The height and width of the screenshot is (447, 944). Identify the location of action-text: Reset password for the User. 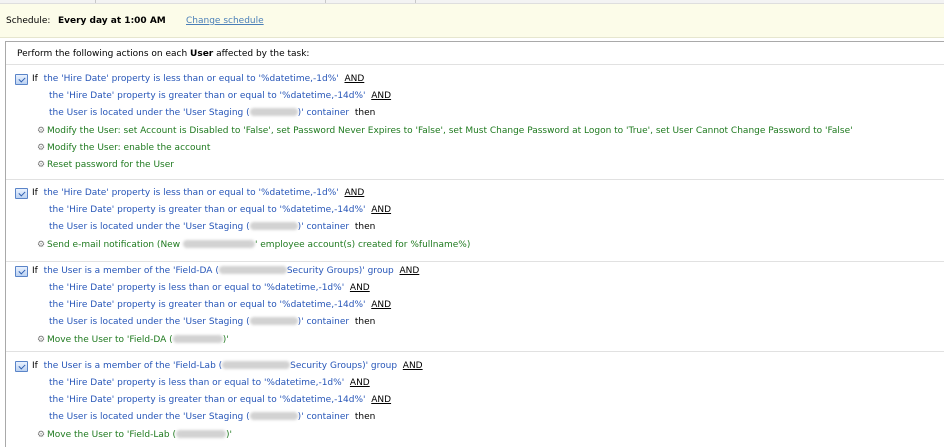
(110, 165).